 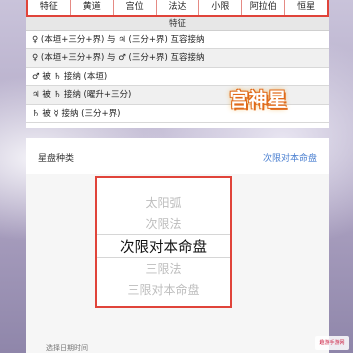 What do you see at coordinates (177, 77) in the screenshot?
I see `table-row: ♂ 被 ♄ 接纳 (本垣)` at bounding box center [177, 77].